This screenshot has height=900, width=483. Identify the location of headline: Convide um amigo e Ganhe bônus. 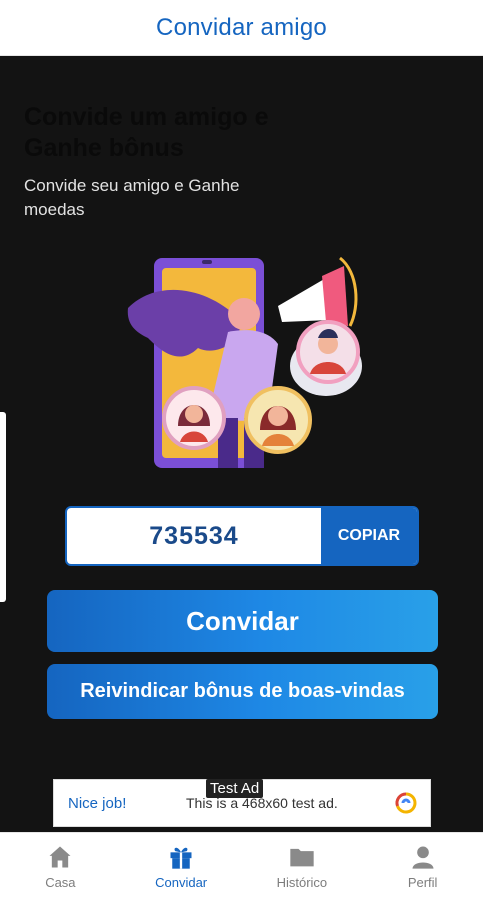
(146, 132).